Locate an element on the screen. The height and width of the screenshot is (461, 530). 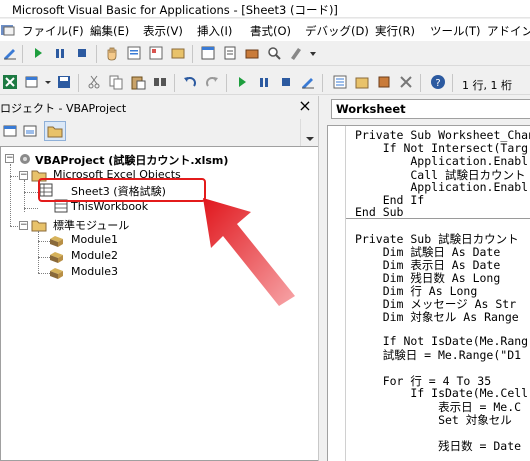
toggle-folders-button is located at coordinates (55, 131).